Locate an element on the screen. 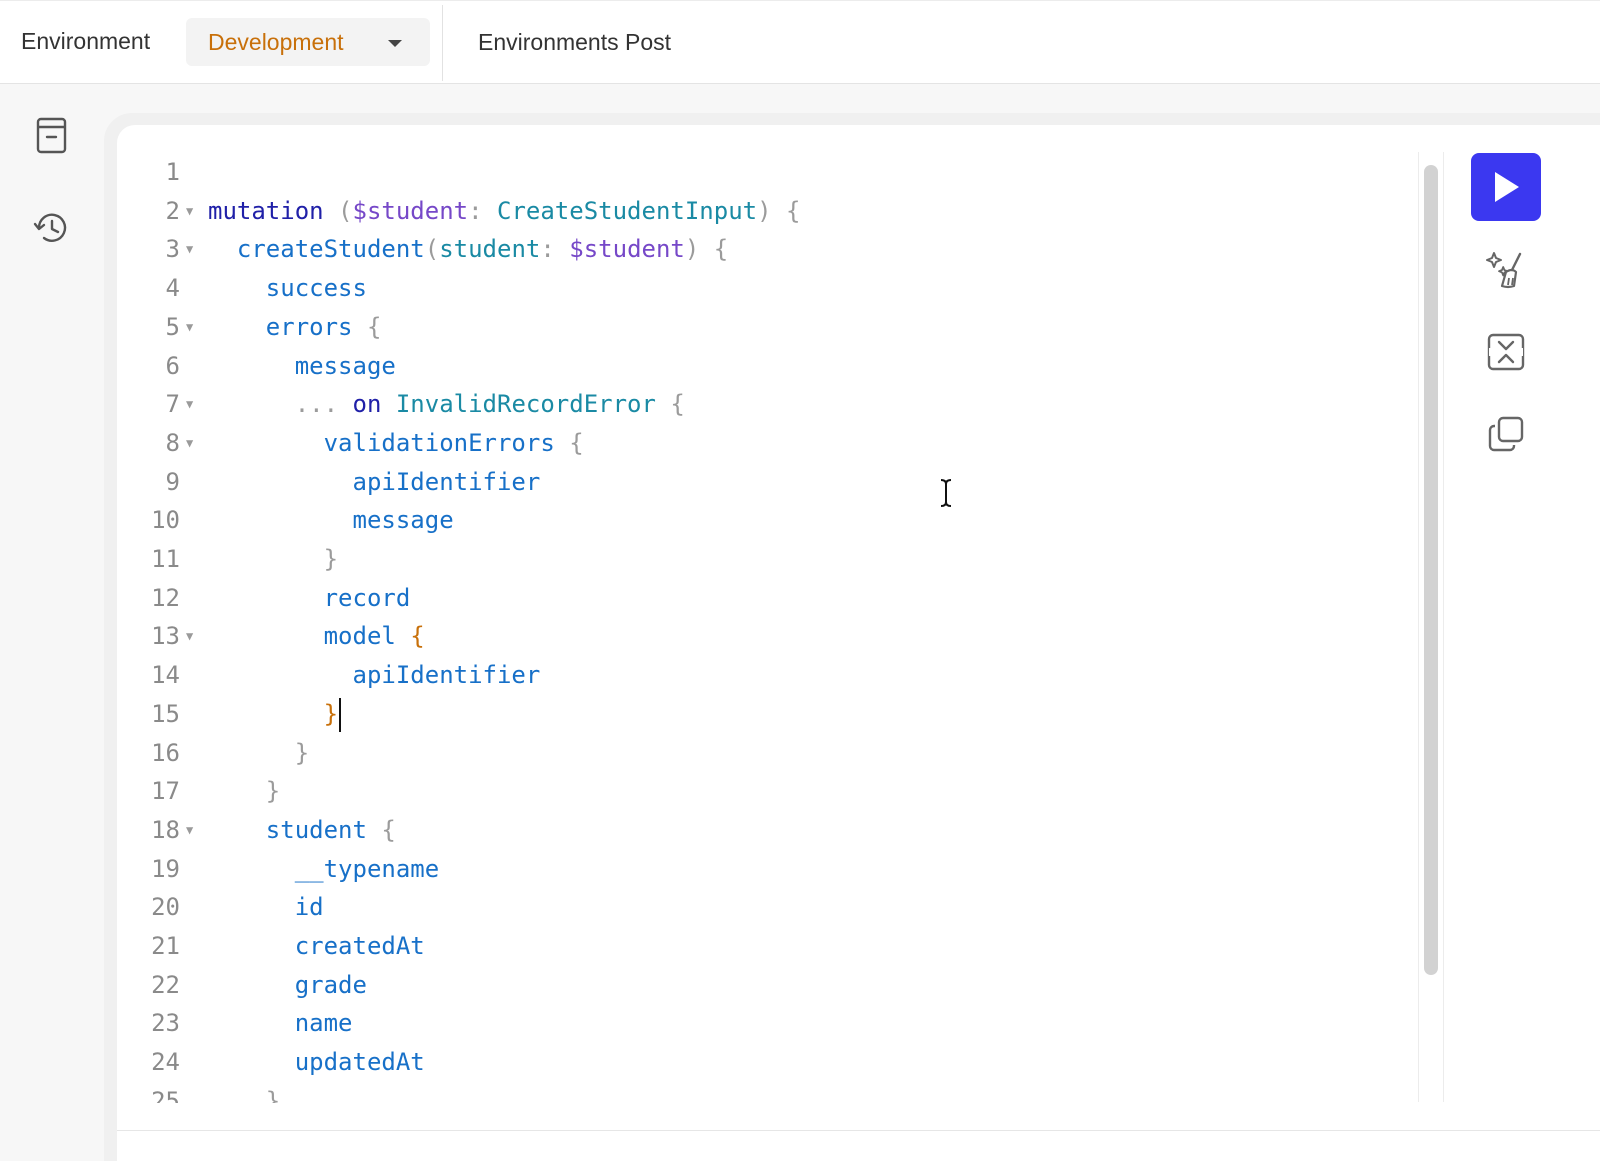  code-line: 17 } is located at coordinates (650, 791).